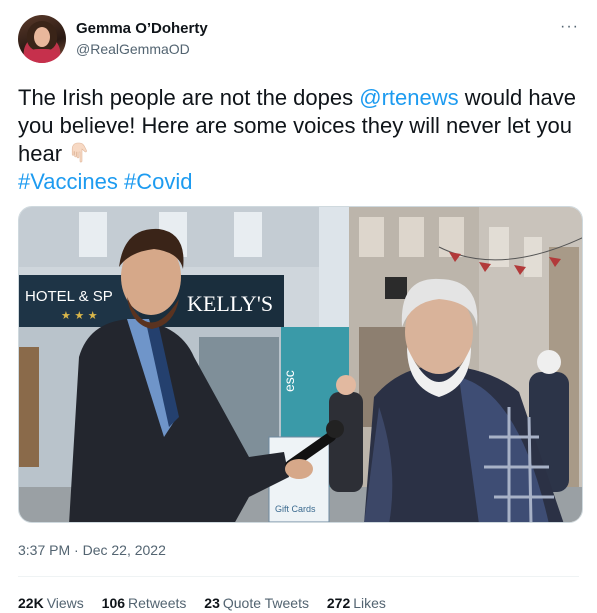  I want to click on kellys-sign-text: KELLY'S, so click(230, 303).